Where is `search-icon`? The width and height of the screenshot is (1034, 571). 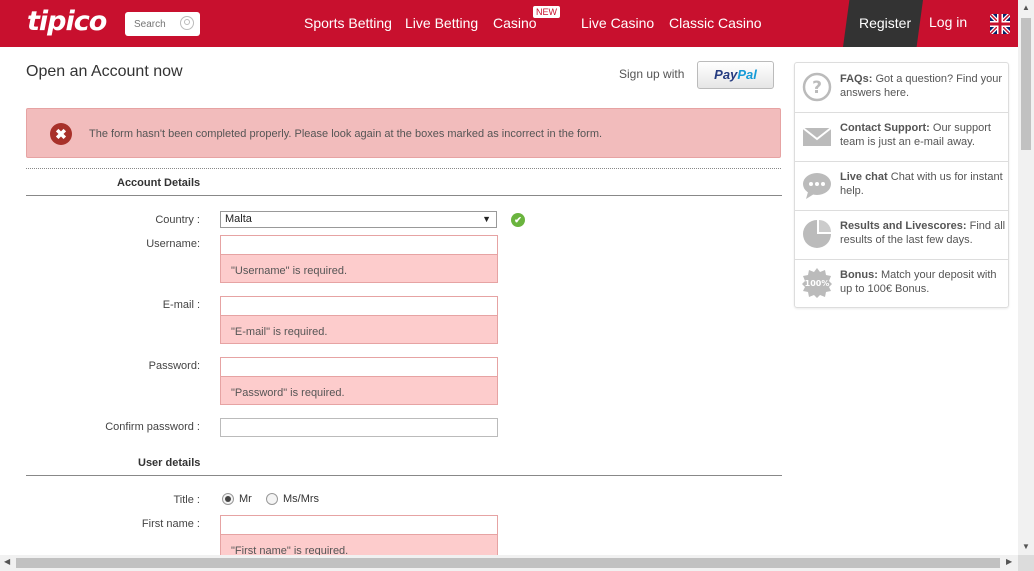 search-icon is located at coordinates (187, 23).